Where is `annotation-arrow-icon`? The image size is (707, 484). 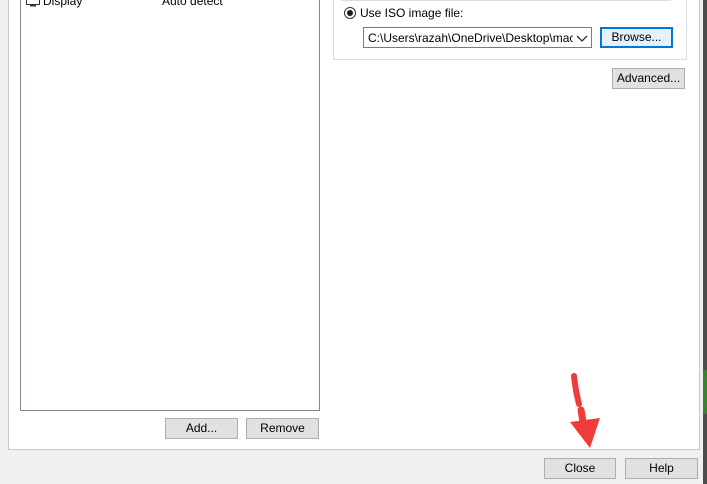
annotation-arrow-icon is located at coordinates (585, 410).